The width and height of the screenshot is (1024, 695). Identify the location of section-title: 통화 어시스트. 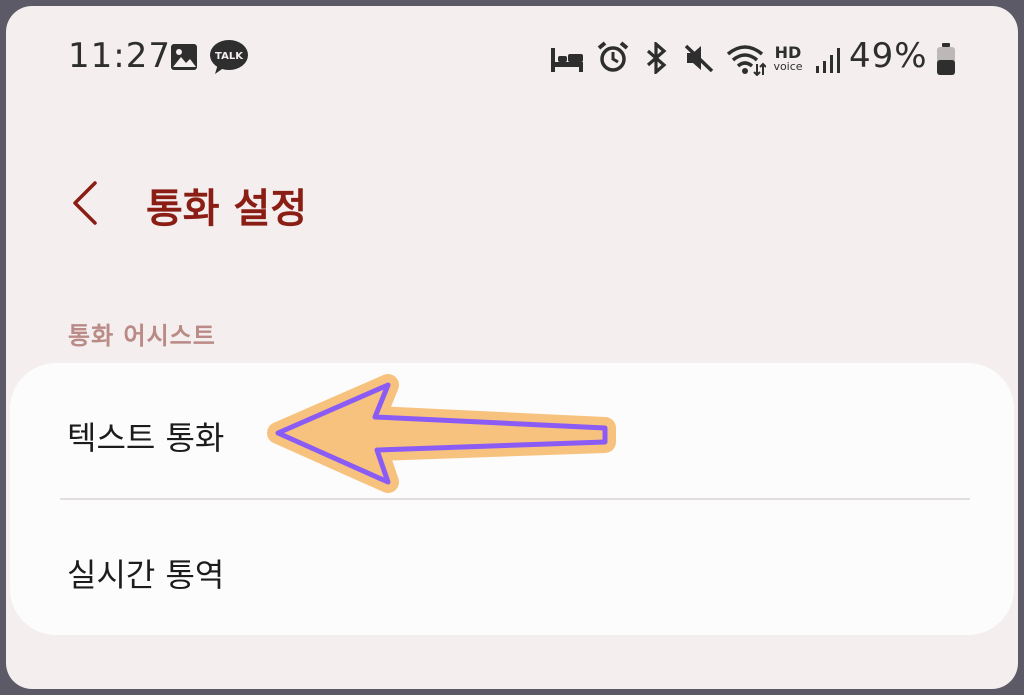
(142, 336).